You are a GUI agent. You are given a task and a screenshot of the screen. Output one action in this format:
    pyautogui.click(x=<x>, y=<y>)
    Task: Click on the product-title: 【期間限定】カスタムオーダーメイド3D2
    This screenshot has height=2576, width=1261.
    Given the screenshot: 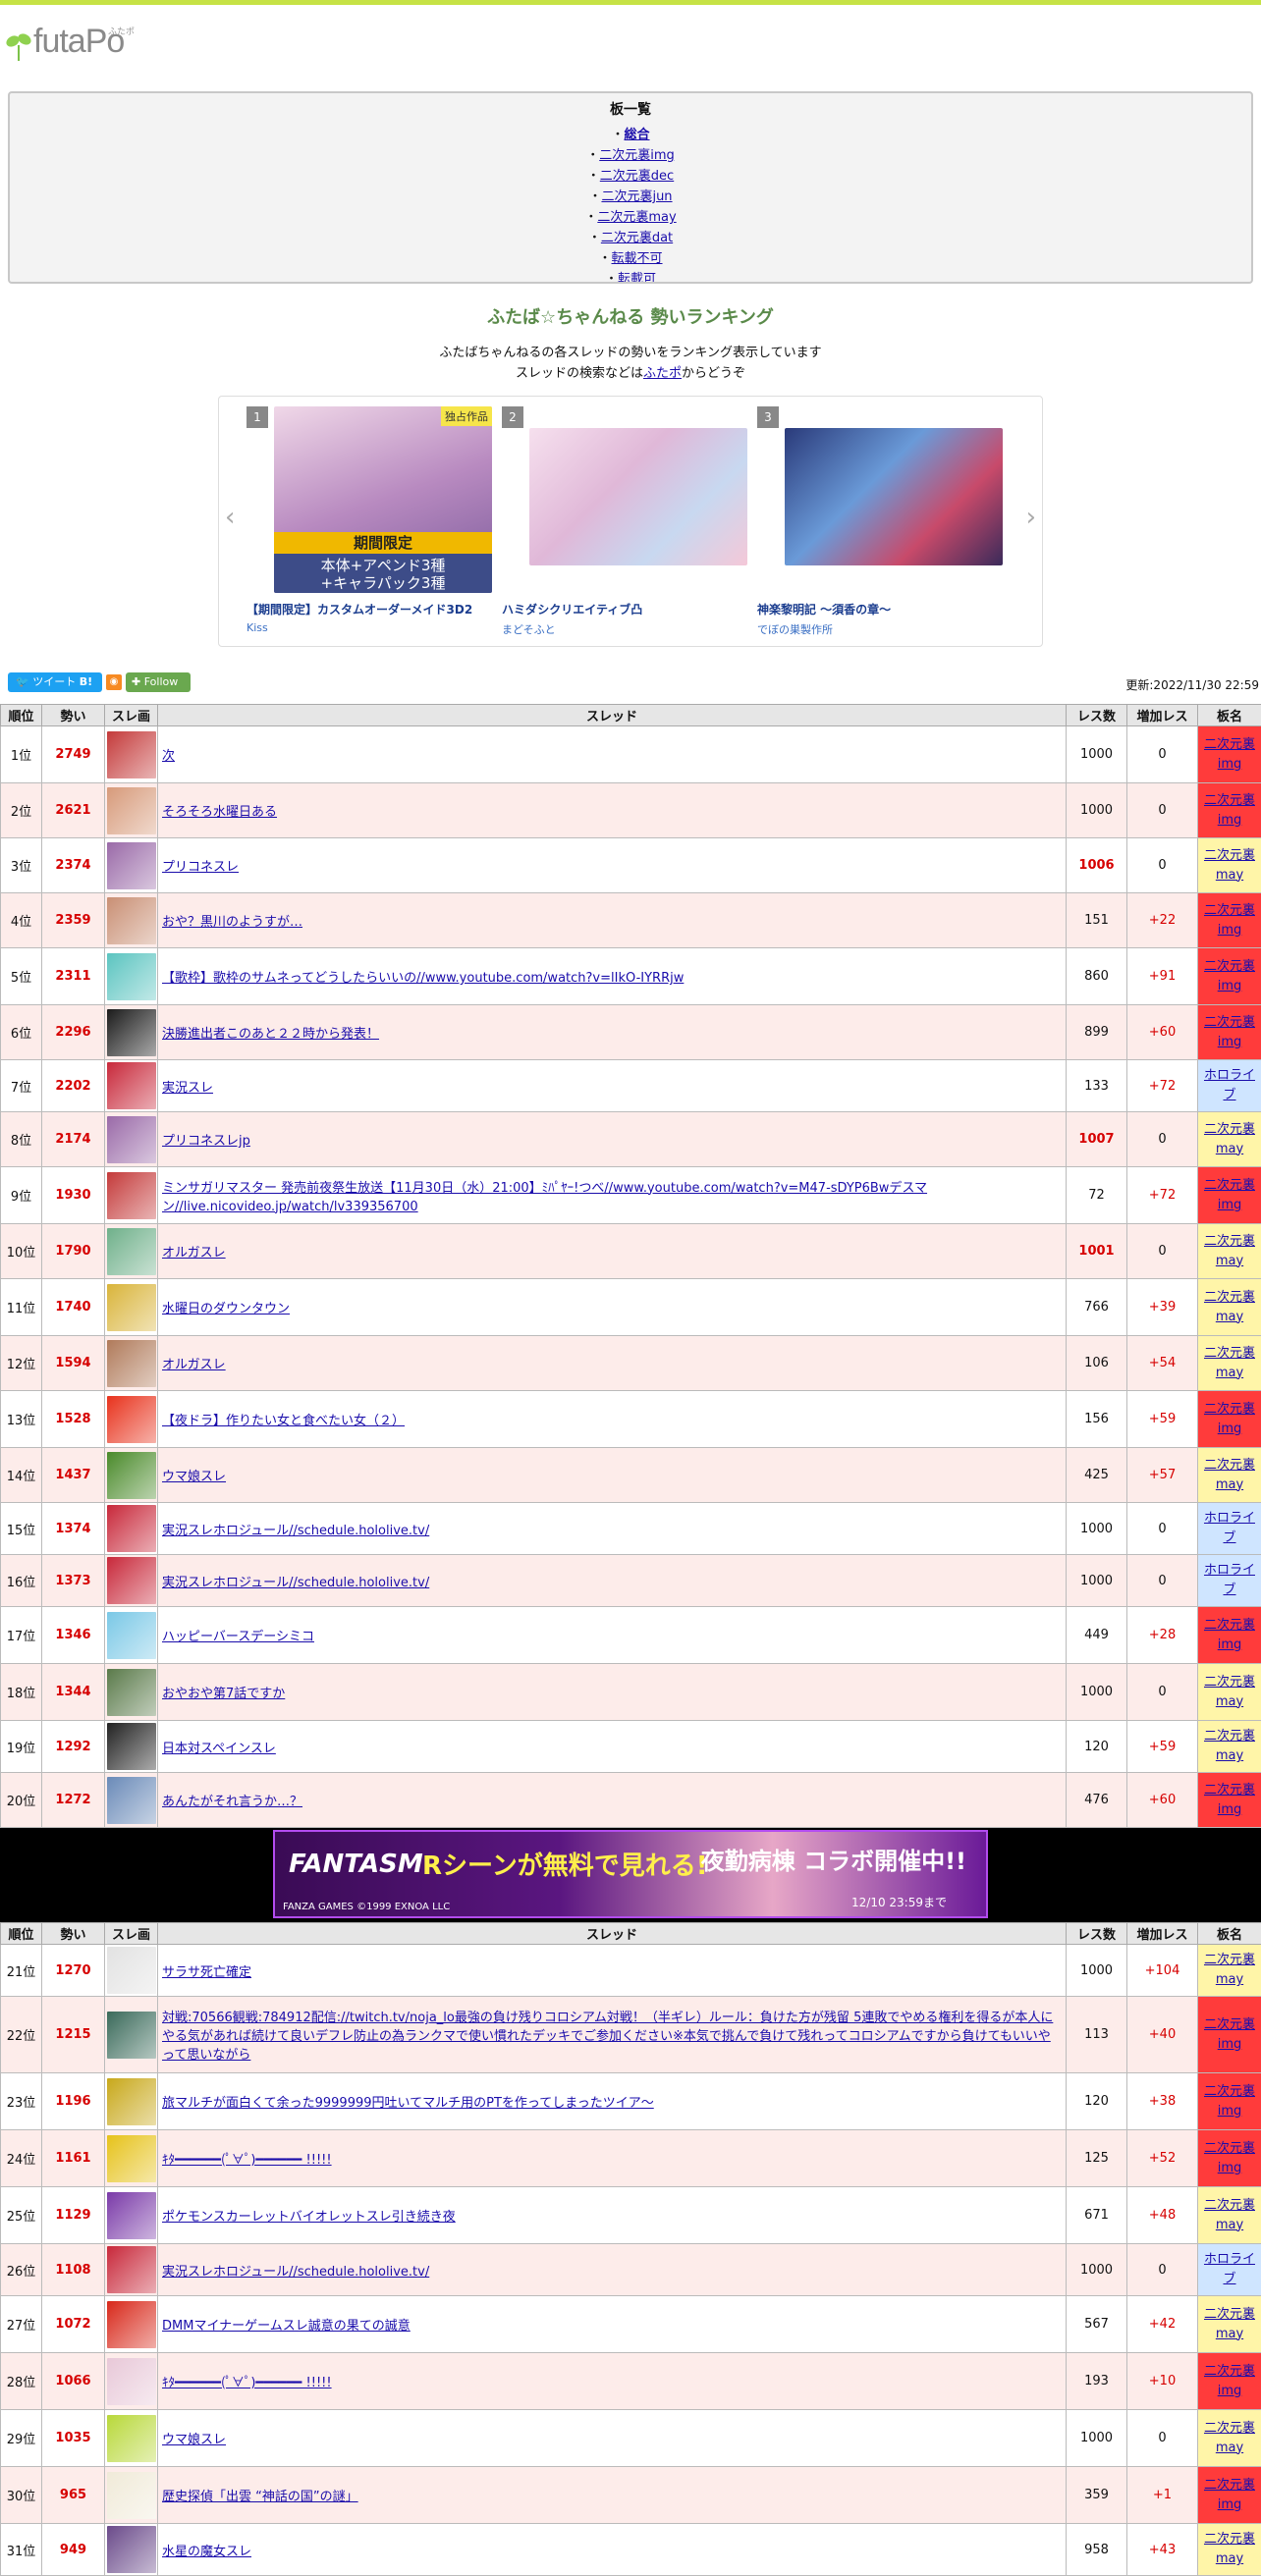 What is the action you would take?
    pyautogui.click(x=359, y=610)
    